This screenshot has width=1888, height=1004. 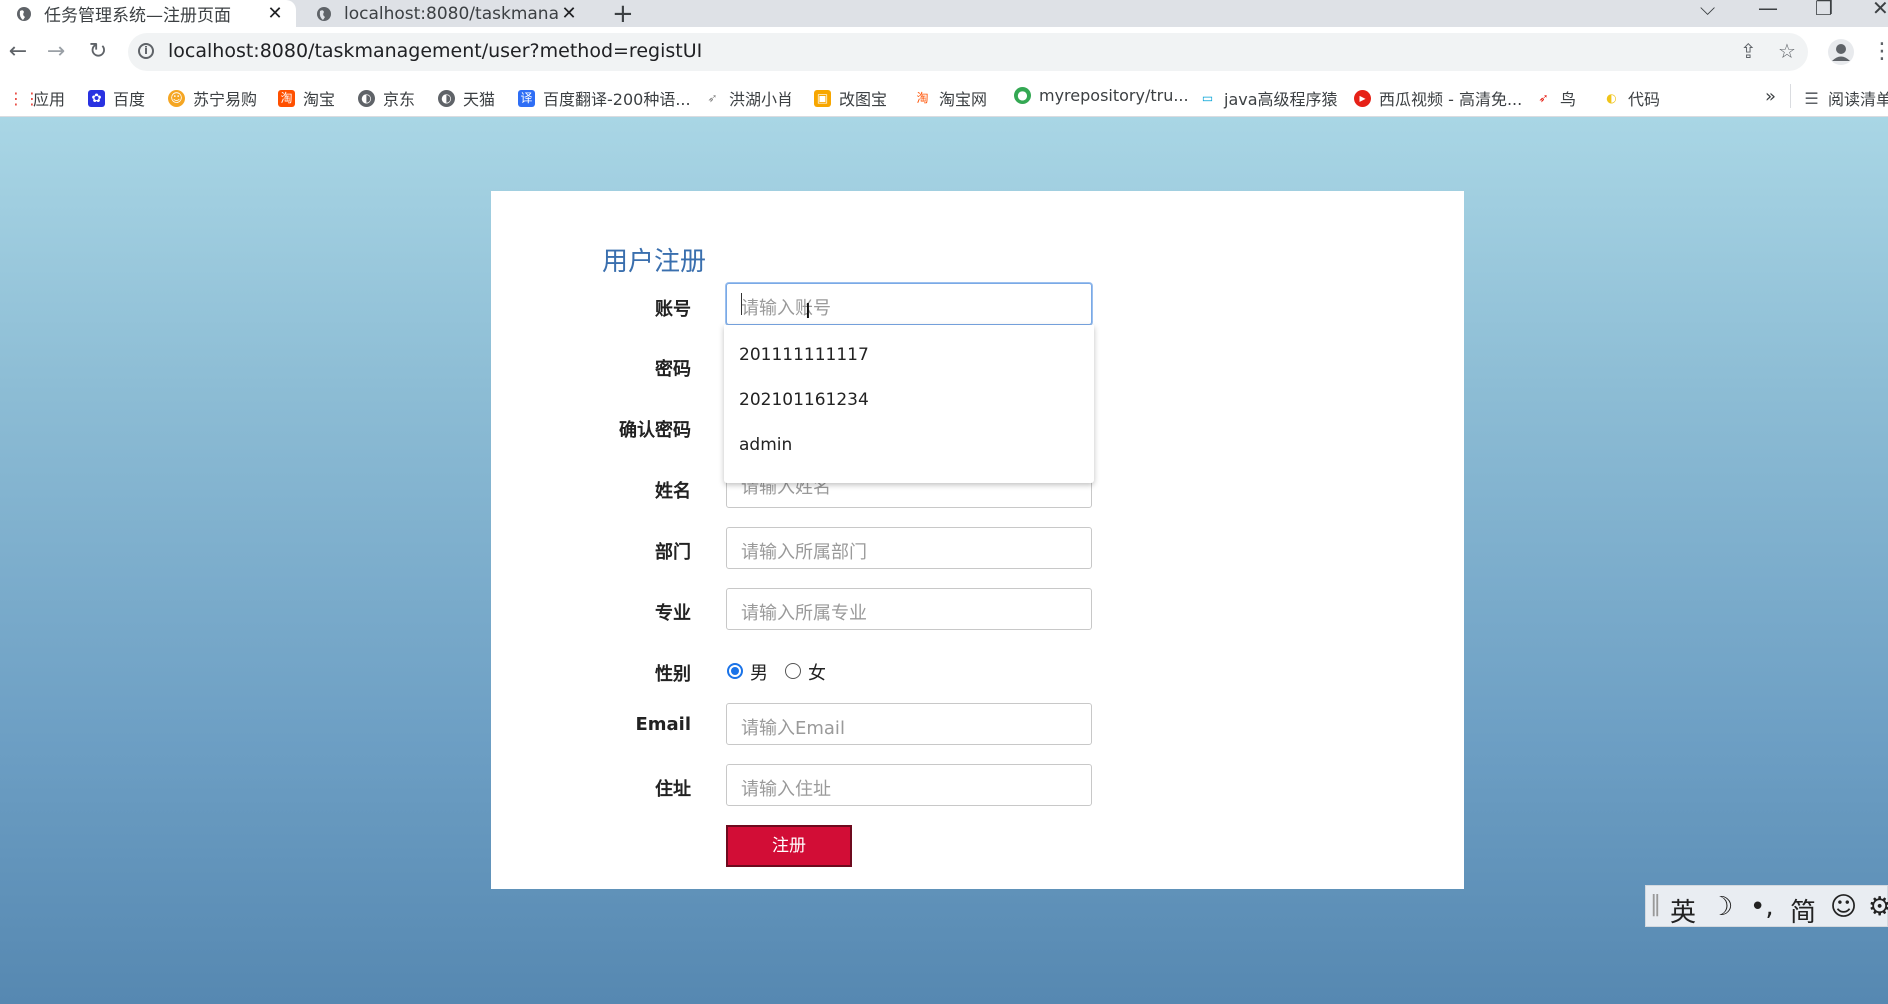 What do you see at coordinates (1631, 98) in the screenshot?
I see `bookmark-item: ◐ 代码` at bounding box center [1631, 98].